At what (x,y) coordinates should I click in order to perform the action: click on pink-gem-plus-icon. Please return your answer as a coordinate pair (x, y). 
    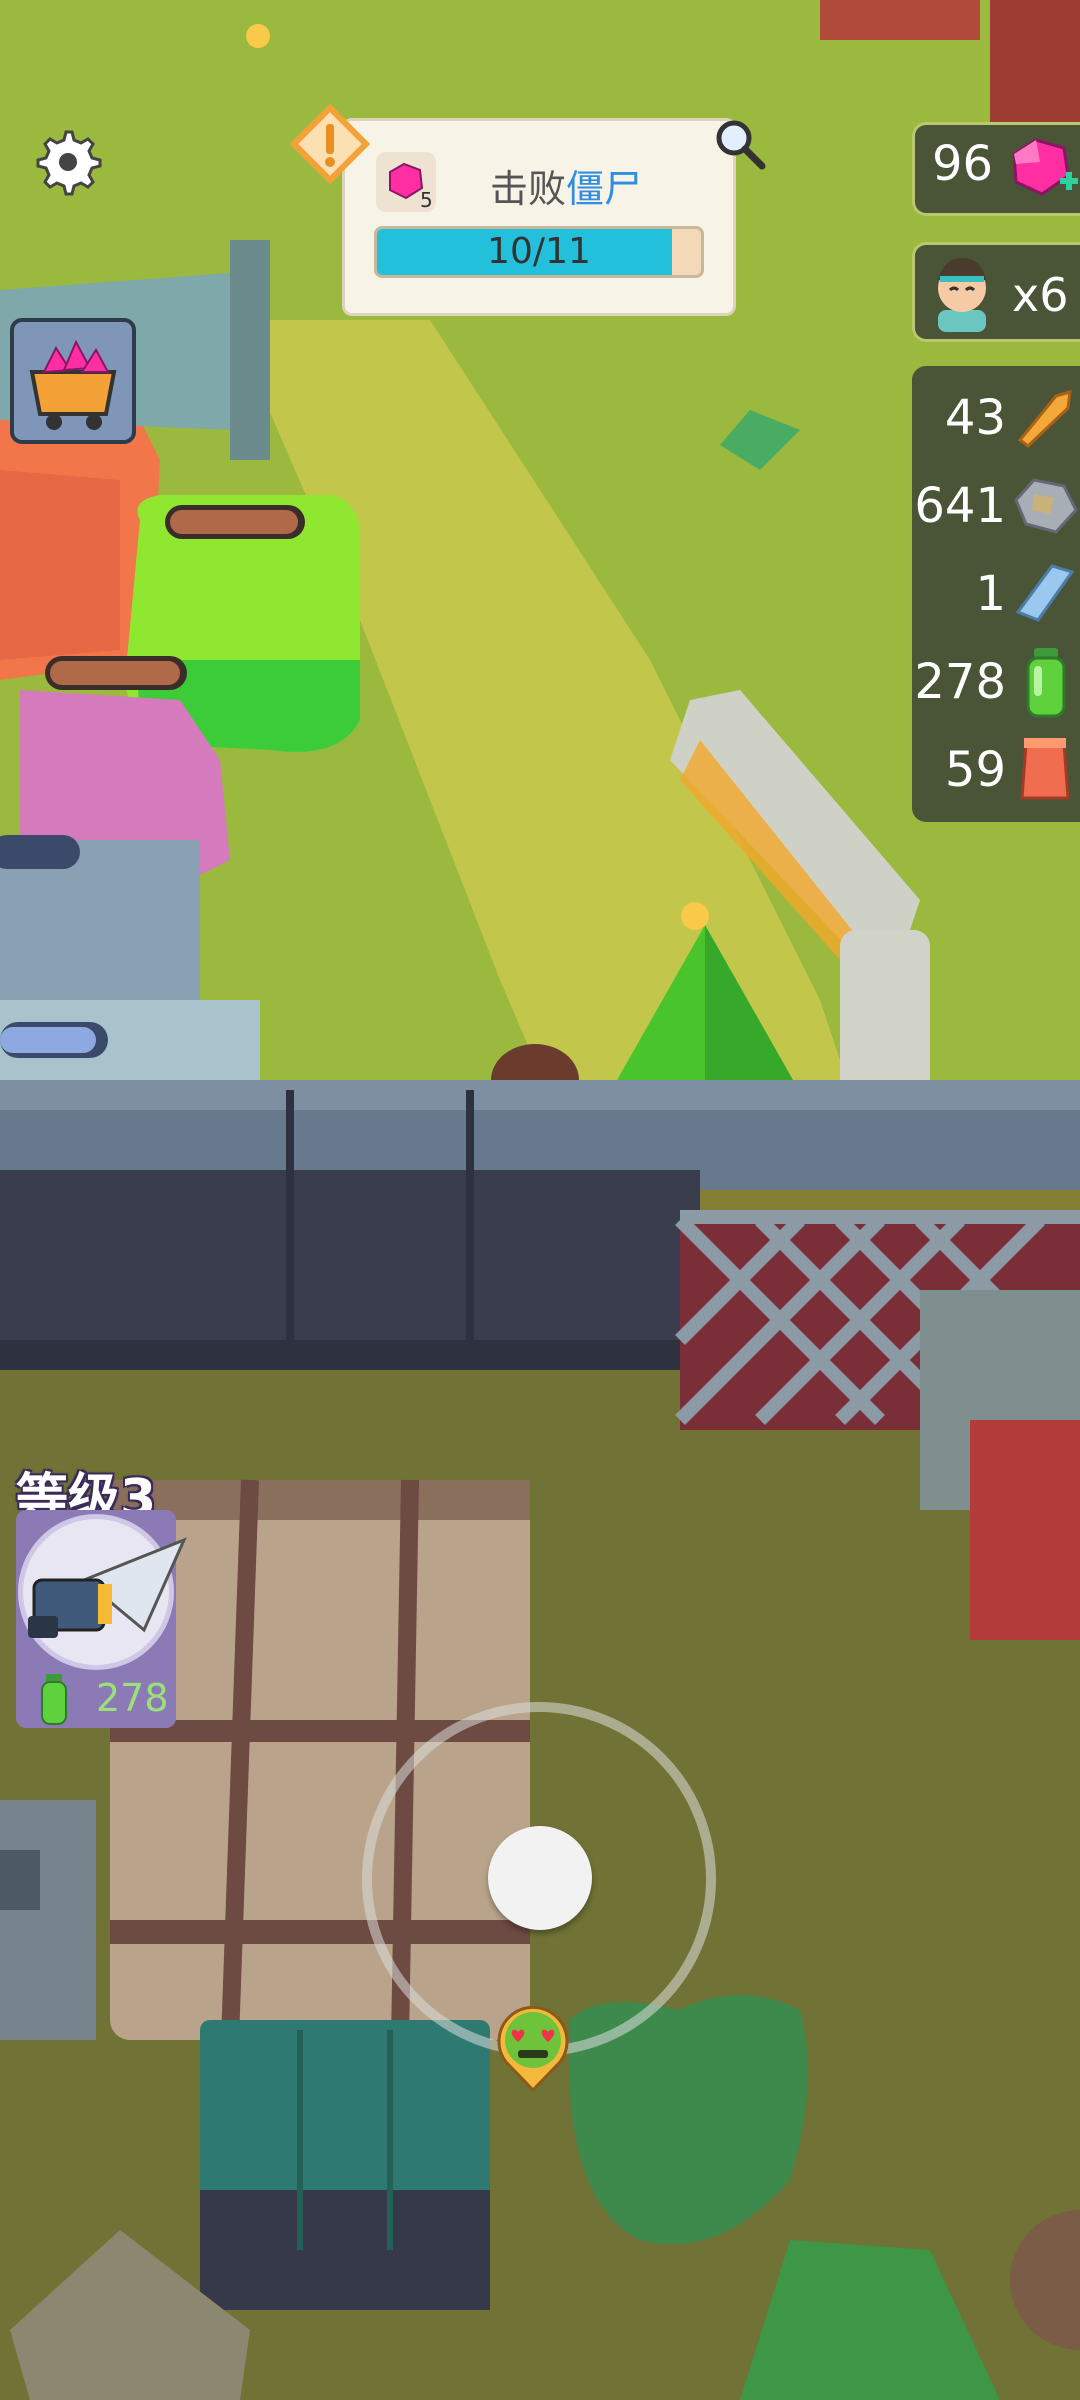
    Looking at the image, I should click on (1043, 171).